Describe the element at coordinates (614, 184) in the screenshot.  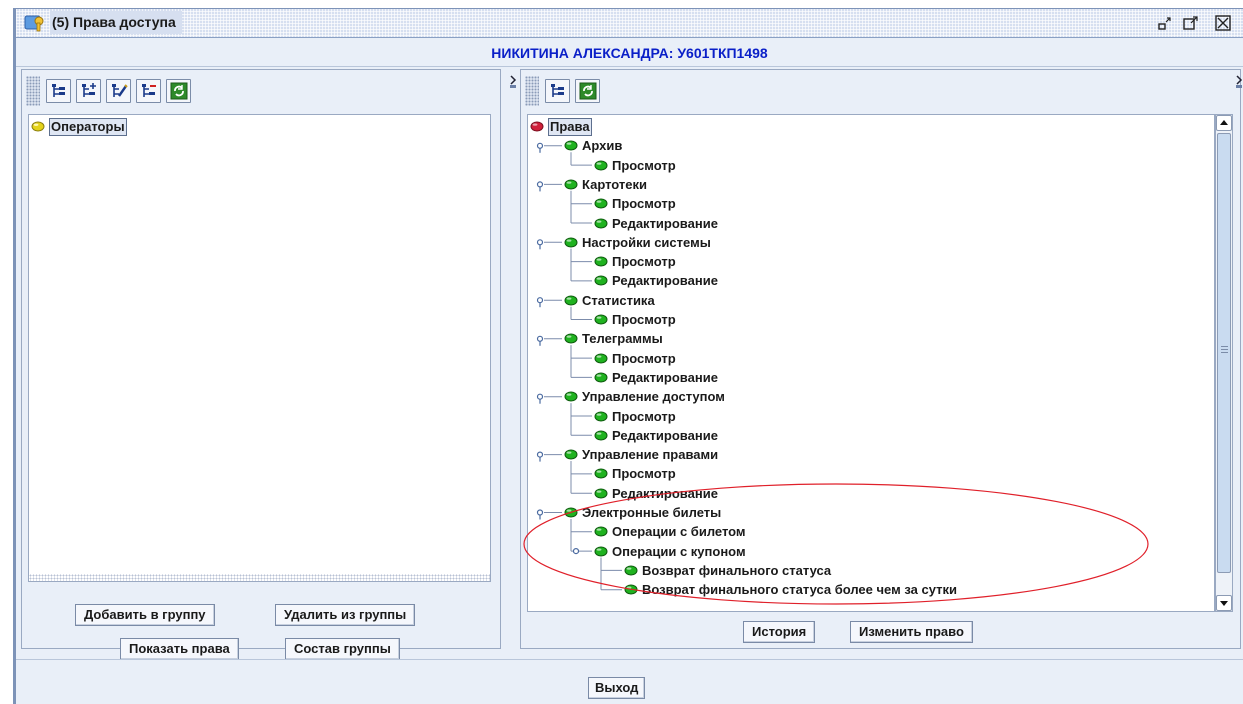
I see `tree-node-label: Картотеки` at that location.